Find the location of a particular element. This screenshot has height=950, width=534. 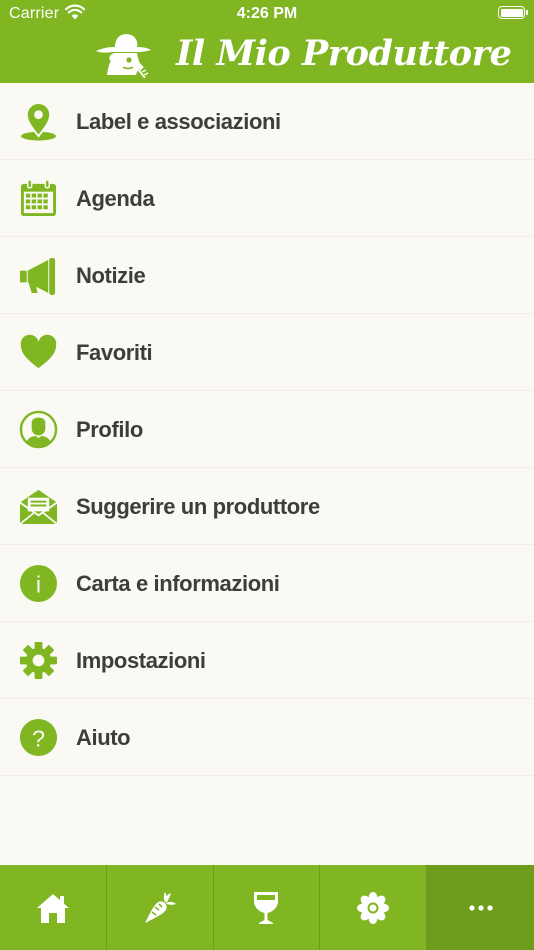

menu-item-label: Label e associazioni is located at coordinates (178, 121).